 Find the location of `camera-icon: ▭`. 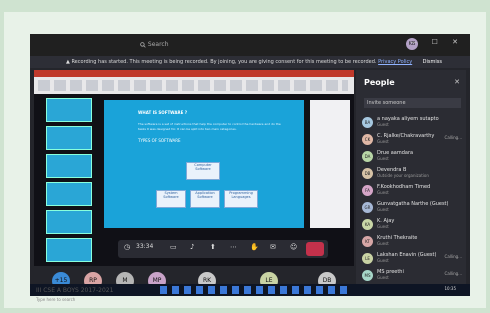

camera-icon: ▭ is located at coordinates (173, 247).